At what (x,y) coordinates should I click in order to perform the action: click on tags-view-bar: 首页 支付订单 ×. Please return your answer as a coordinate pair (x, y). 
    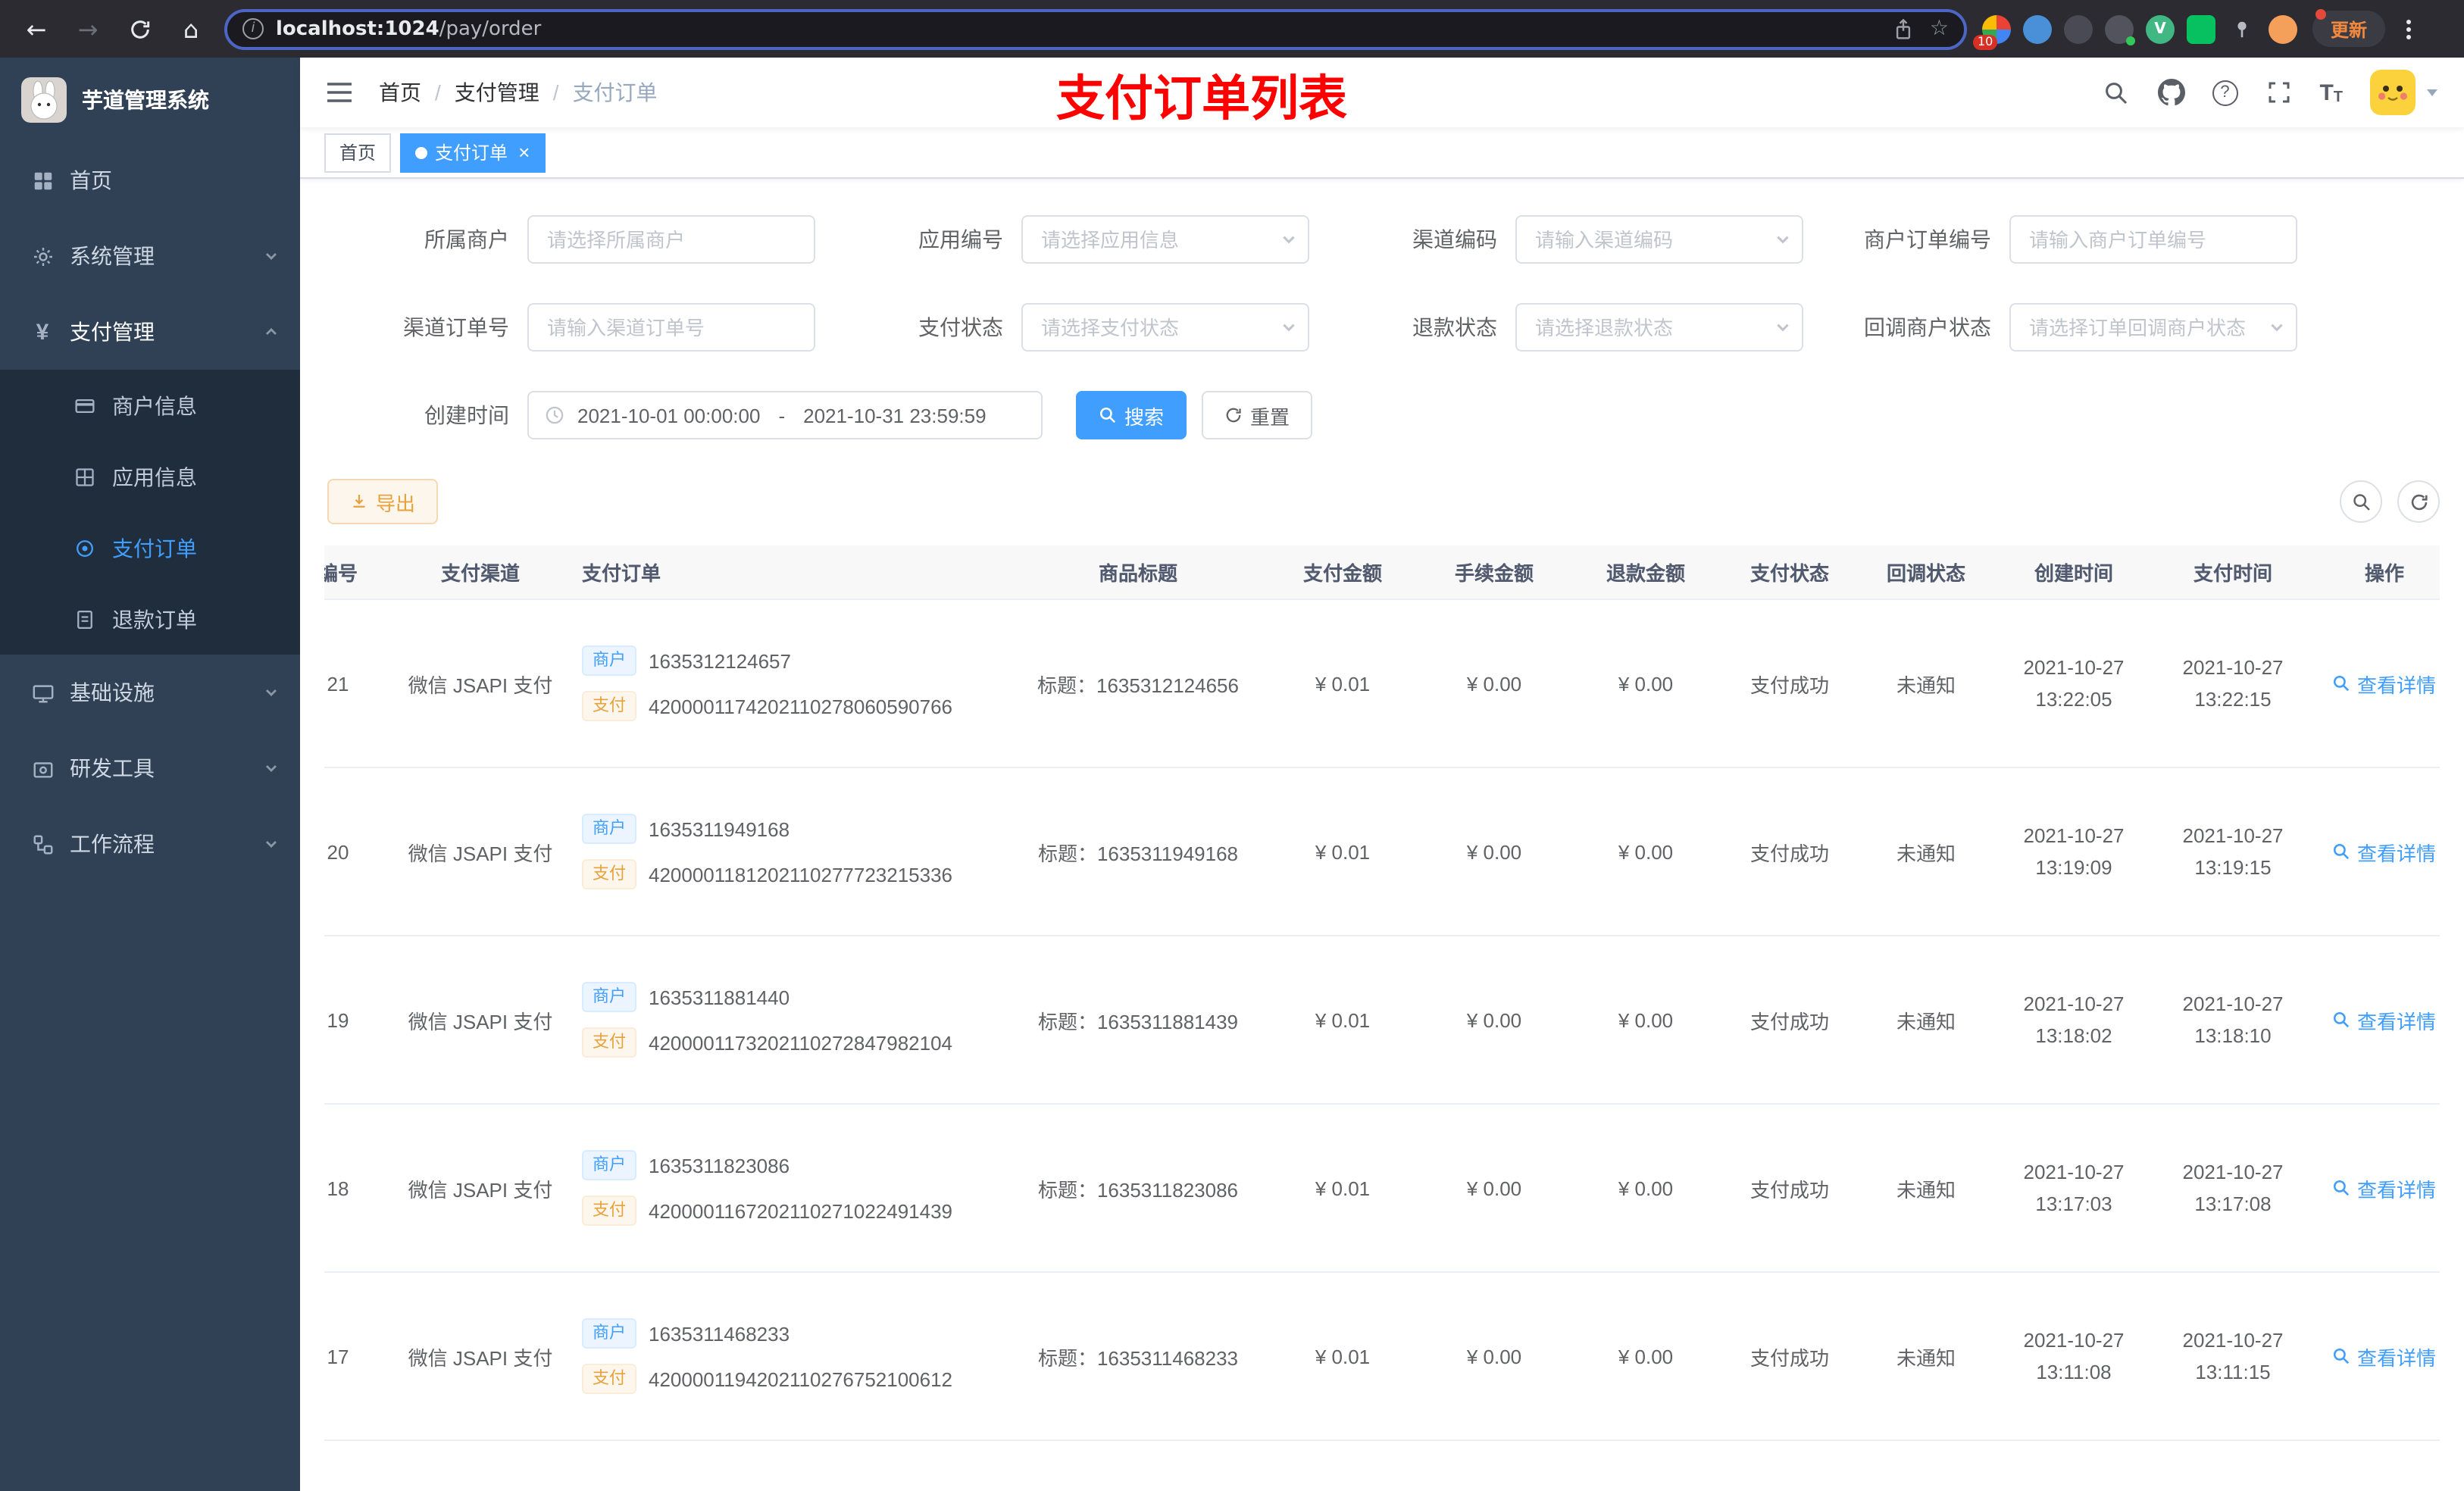
    Looking at the image, I should click on (1382, 153).